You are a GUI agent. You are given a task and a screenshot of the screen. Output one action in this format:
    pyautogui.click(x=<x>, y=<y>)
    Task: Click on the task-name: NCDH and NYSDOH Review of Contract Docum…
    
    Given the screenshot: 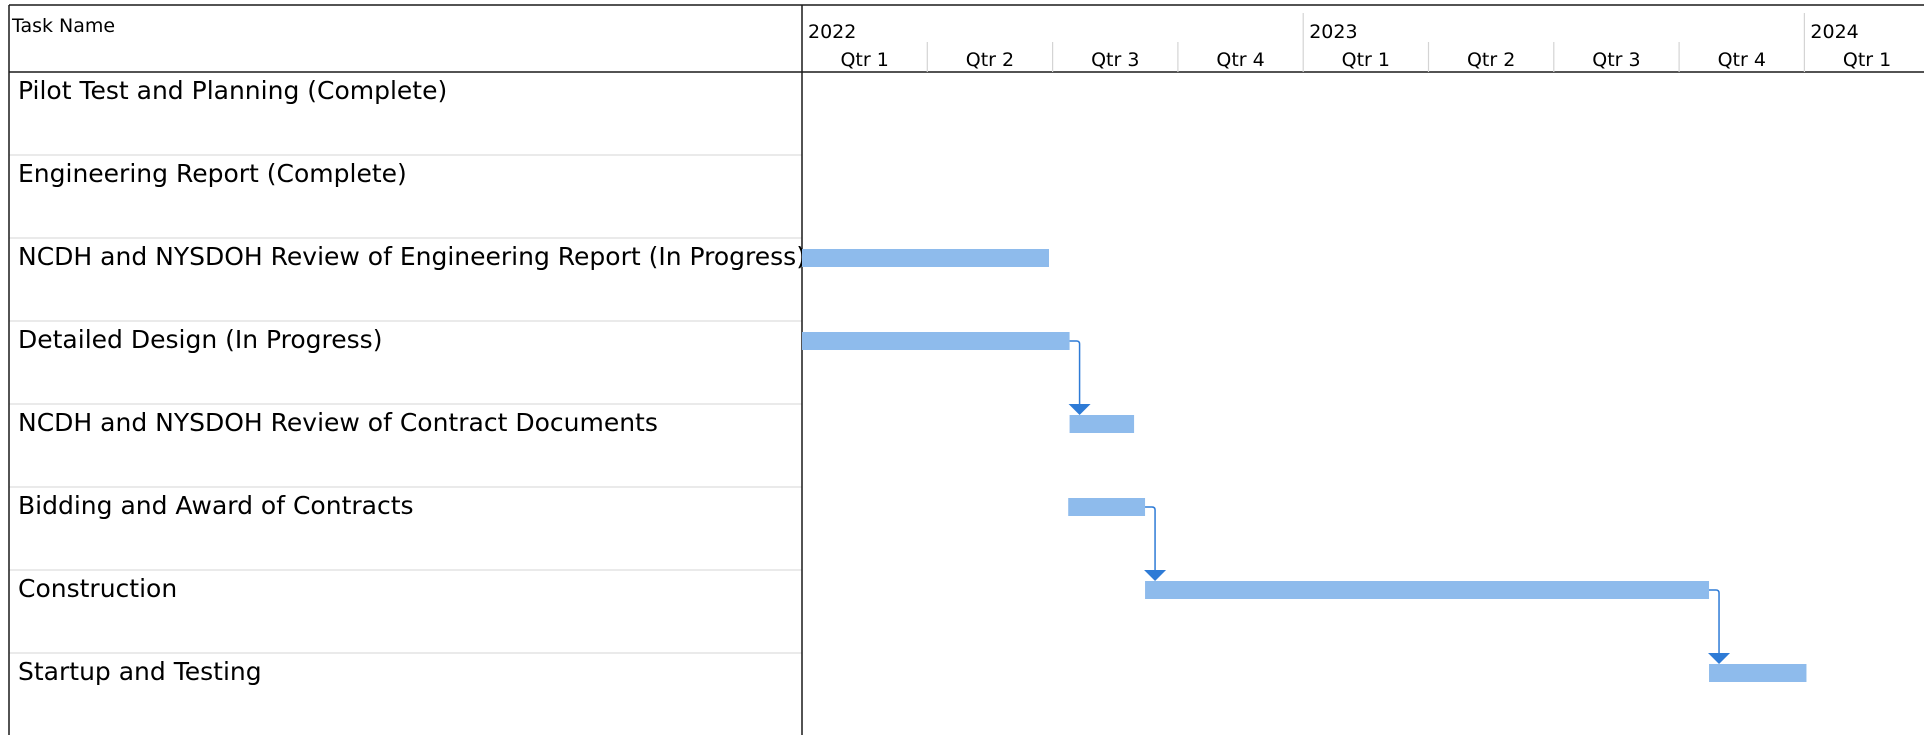 What is the action you would take?
    pyautogui.click(x=338, y=422)
    